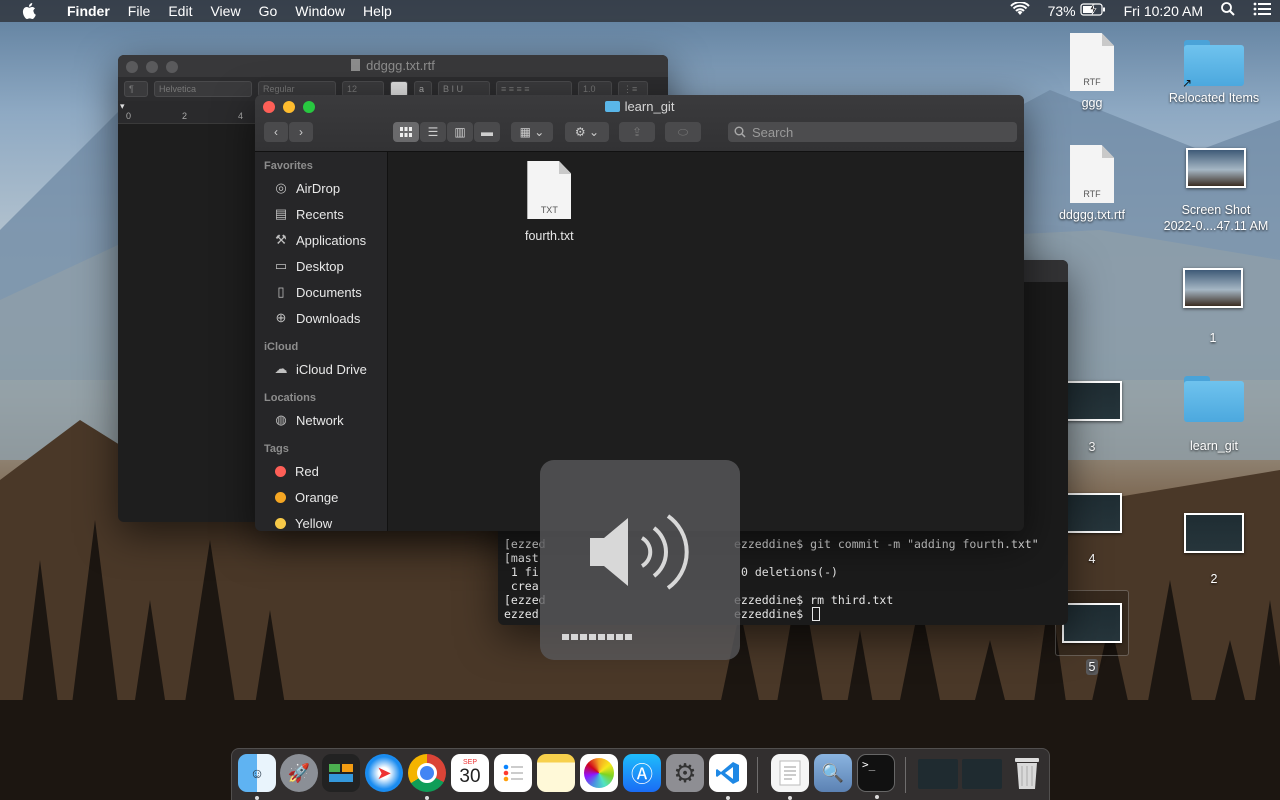 The width and height of the screenshot is (1280, 800). What do you see at coordinates (341, 773) in the screenshot?
I see `mission-control-dock-icon` at bounding box center [341, 773].